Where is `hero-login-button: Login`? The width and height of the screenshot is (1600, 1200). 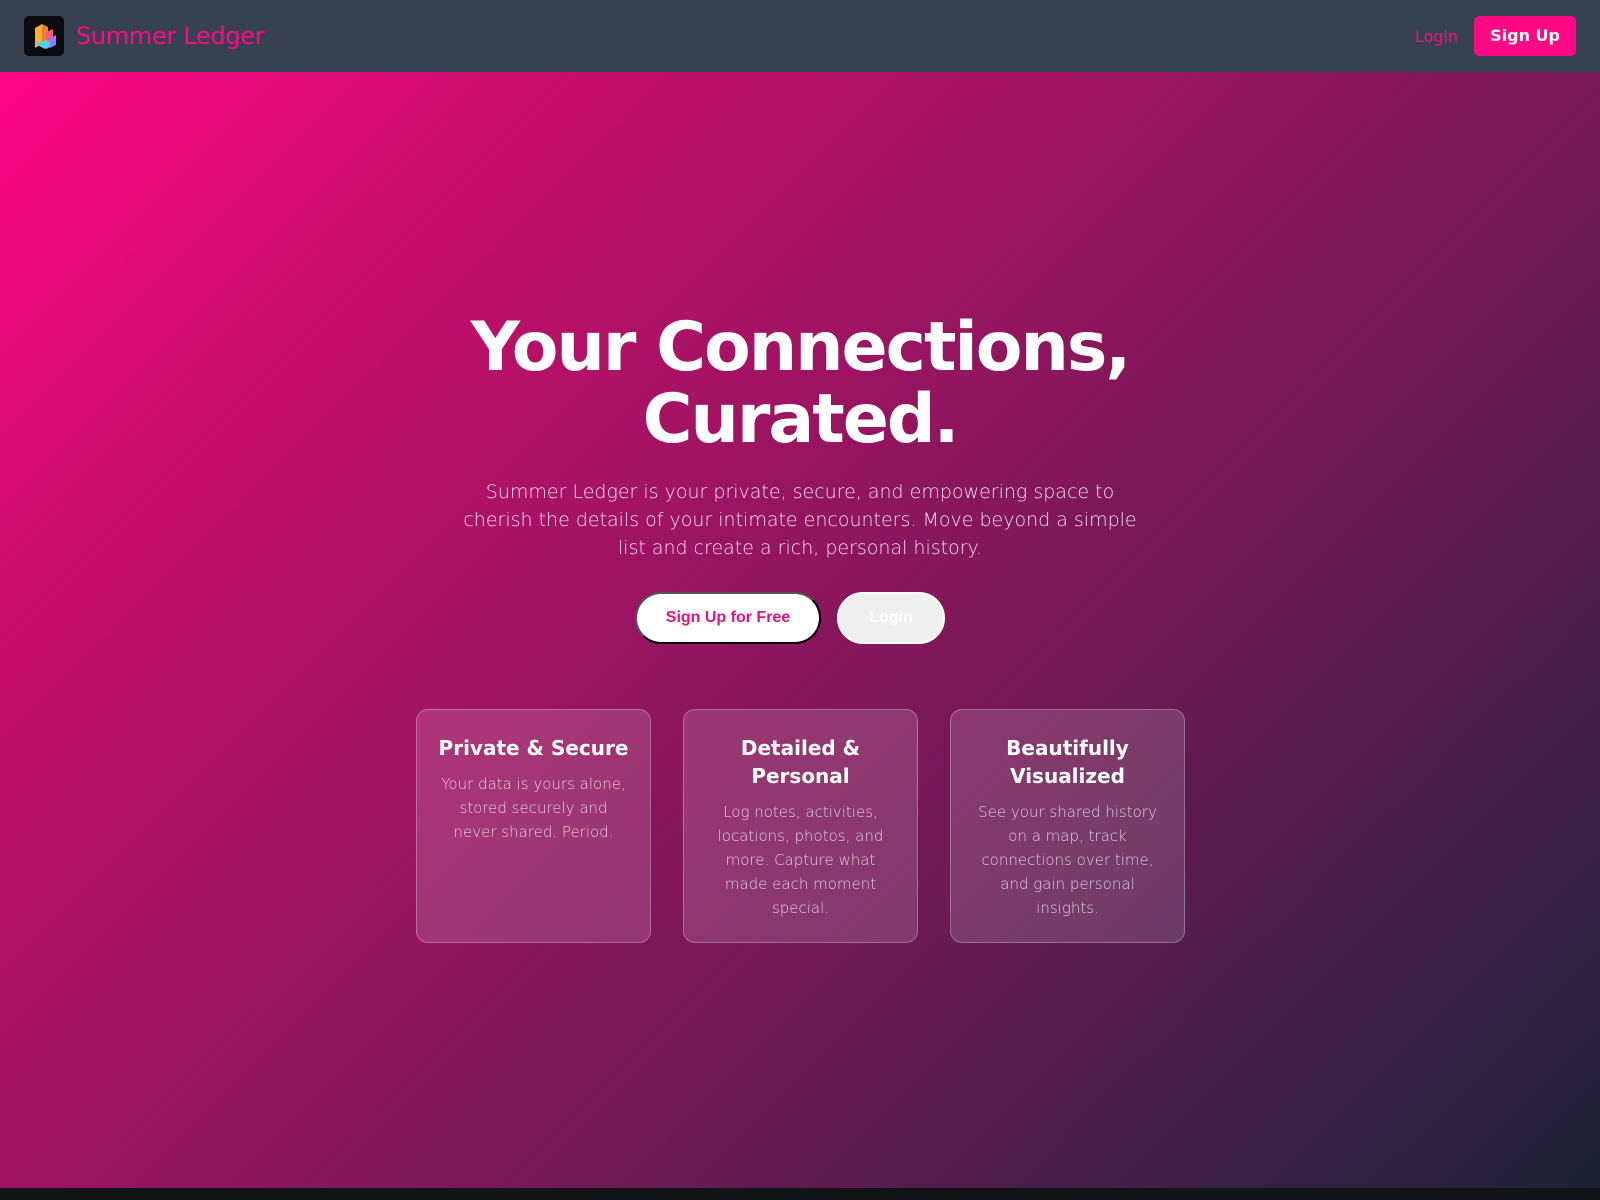 hero-login-button: Login is located at coordinates (891, 618).